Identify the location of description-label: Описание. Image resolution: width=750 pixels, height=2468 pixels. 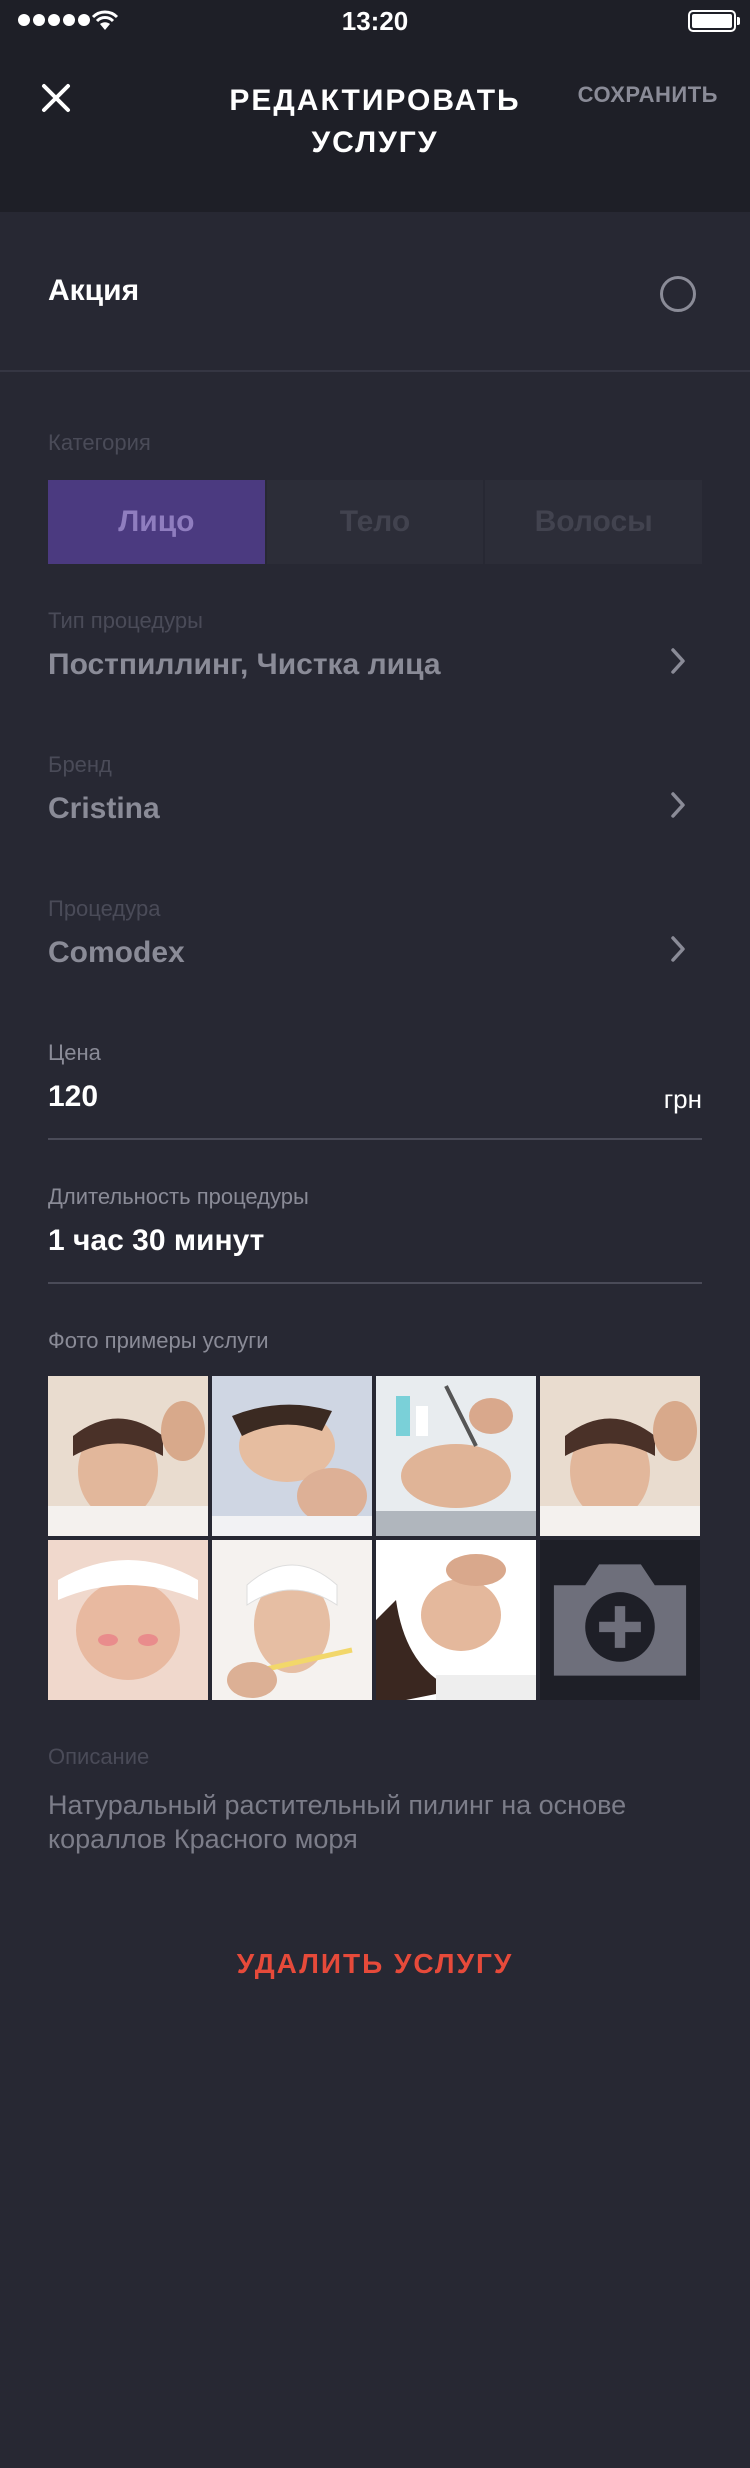
(99, 1756).